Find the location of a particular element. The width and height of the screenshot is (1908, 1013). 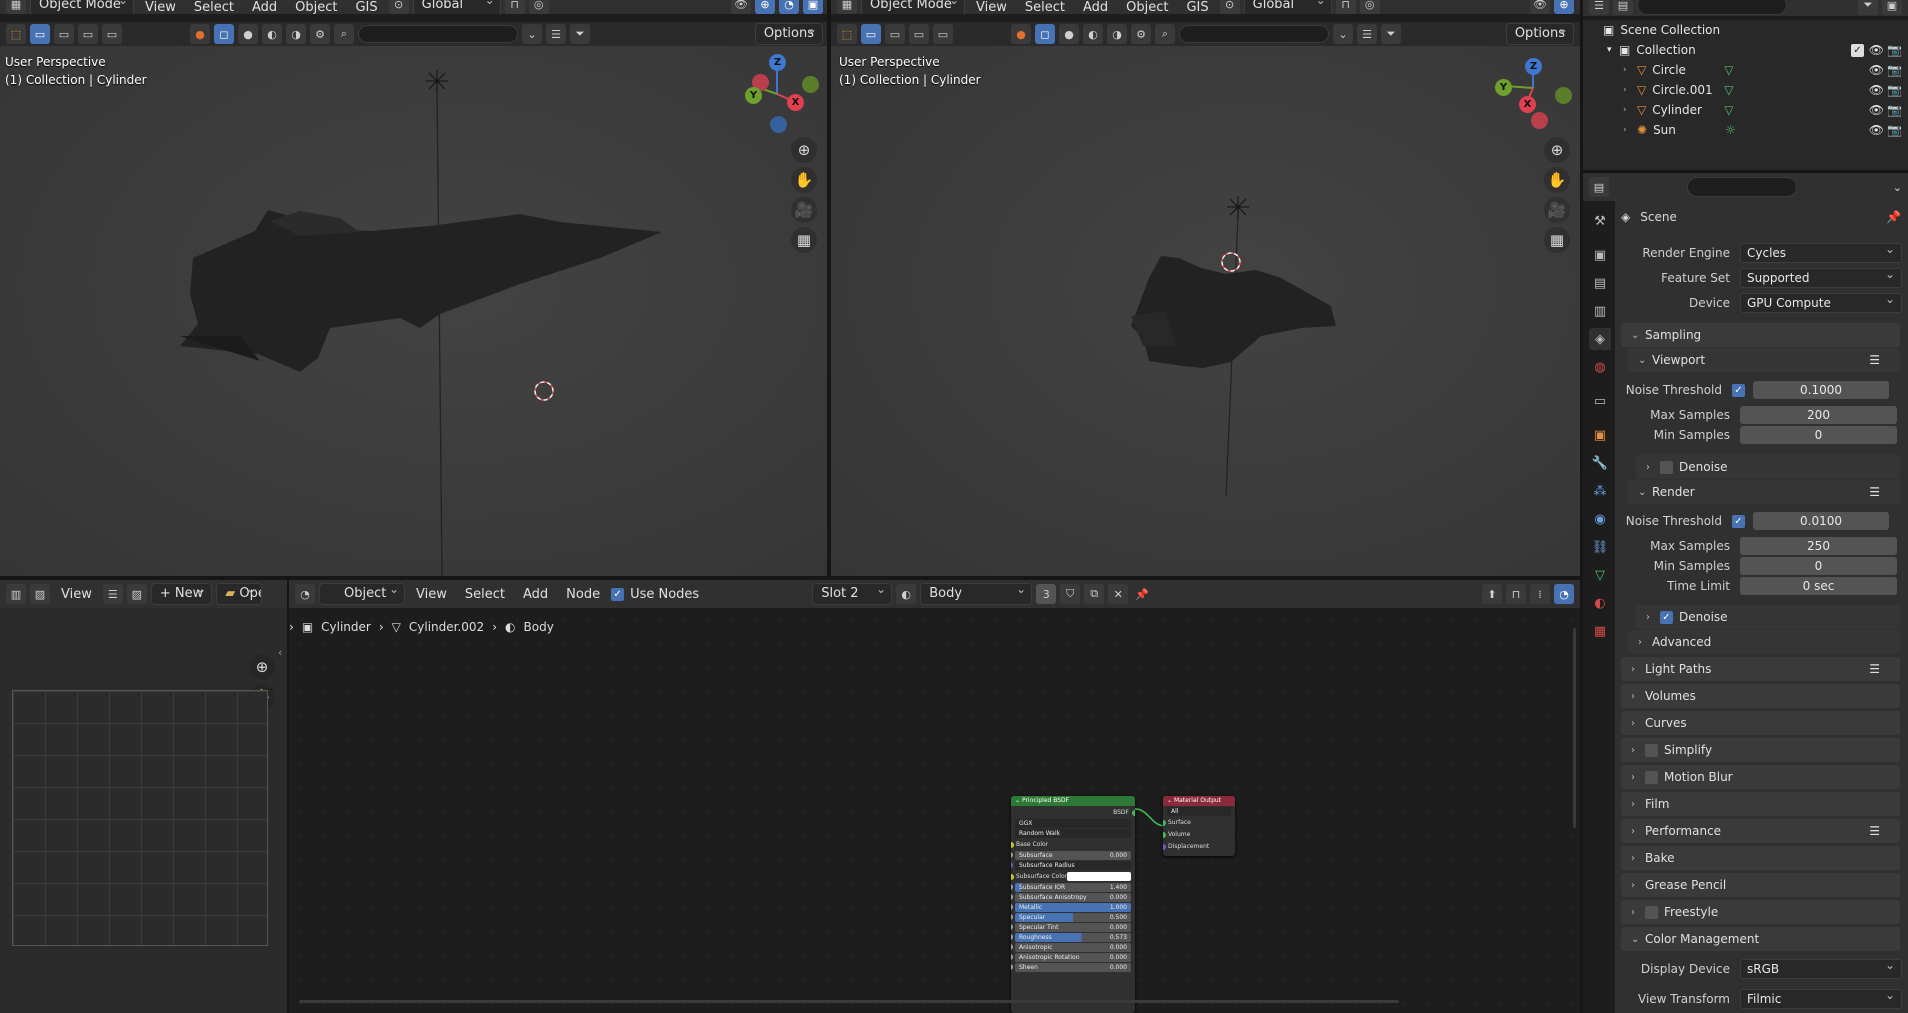

scene-collection-row: ▣ Scene Collection is located at coordinates (1745, 30).